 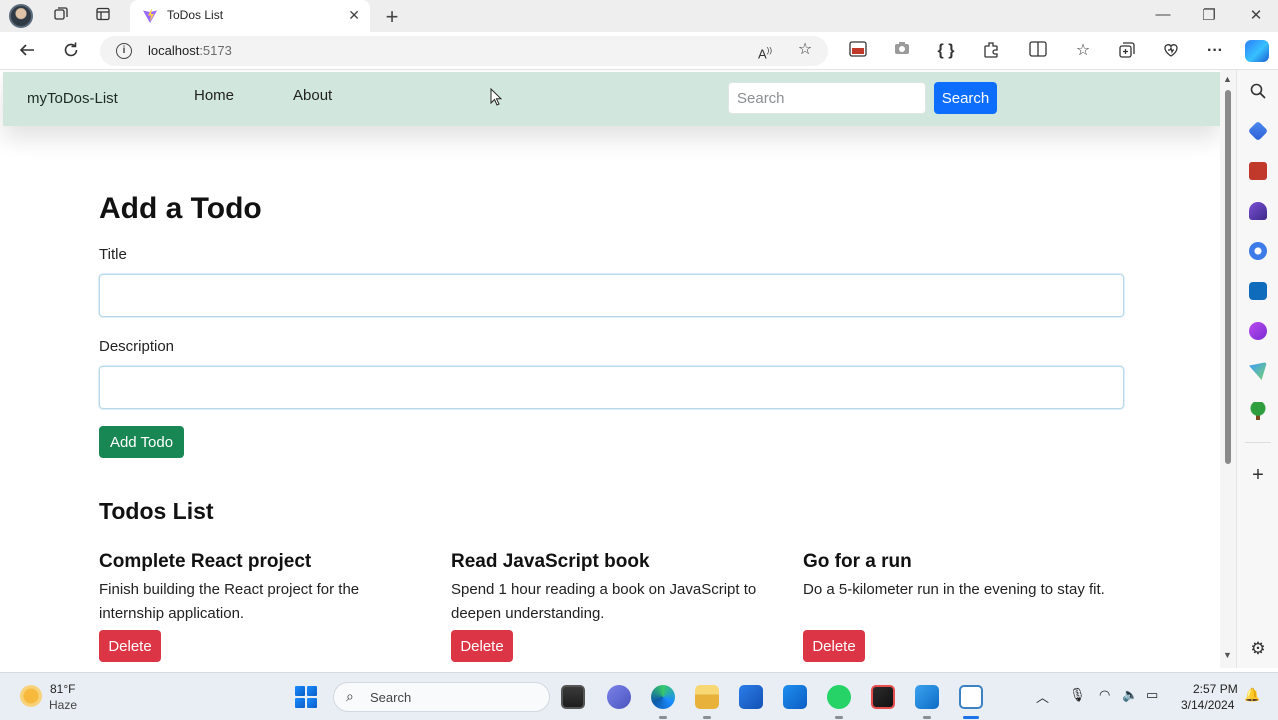 I want to click on close-window-icon: ✕, so click(x=1256, y=15).